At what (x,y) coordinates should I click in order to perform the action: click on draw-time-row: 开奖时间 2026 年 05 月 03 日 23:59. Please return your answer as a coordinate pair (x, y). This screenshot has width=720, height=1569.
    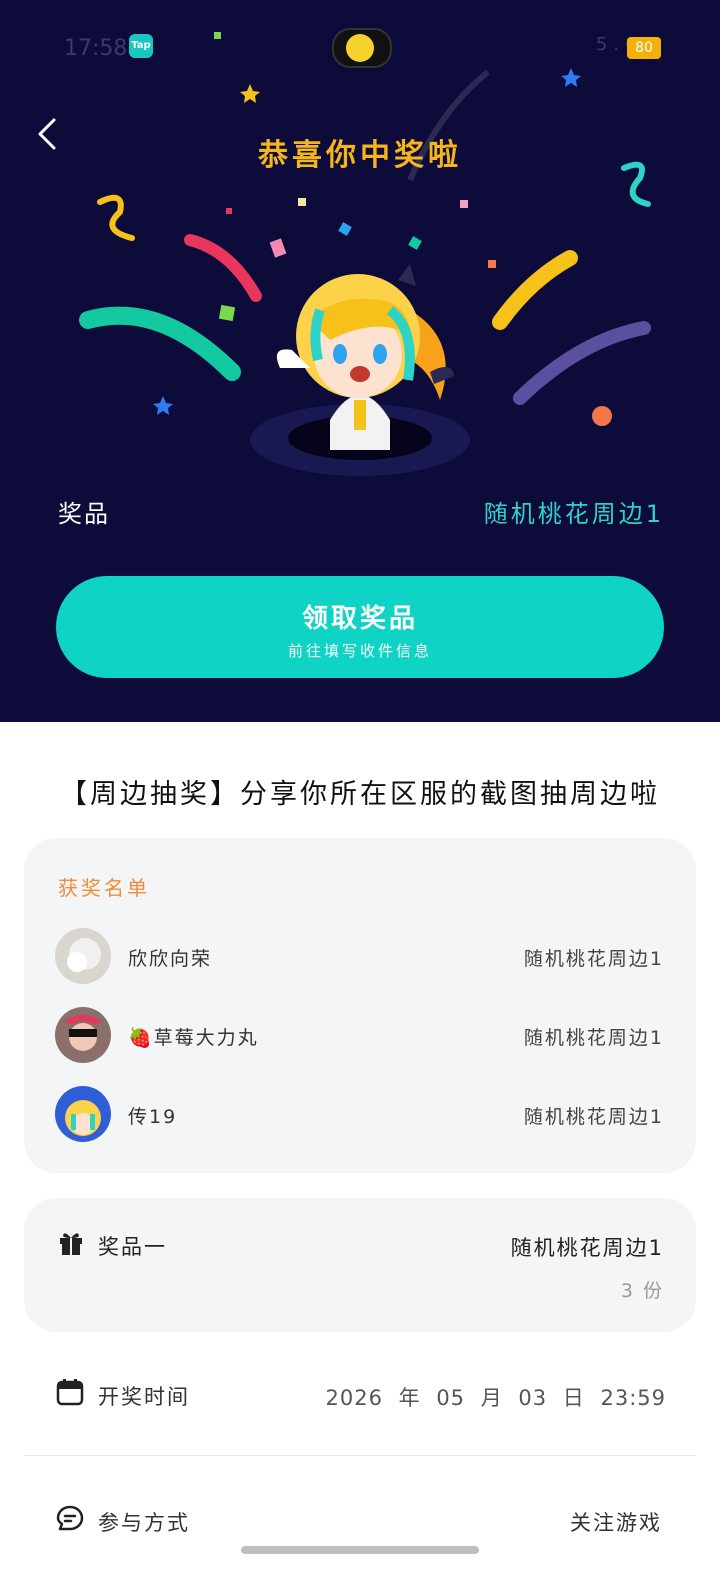
    Looking at the image, I should click on (361, 1396).